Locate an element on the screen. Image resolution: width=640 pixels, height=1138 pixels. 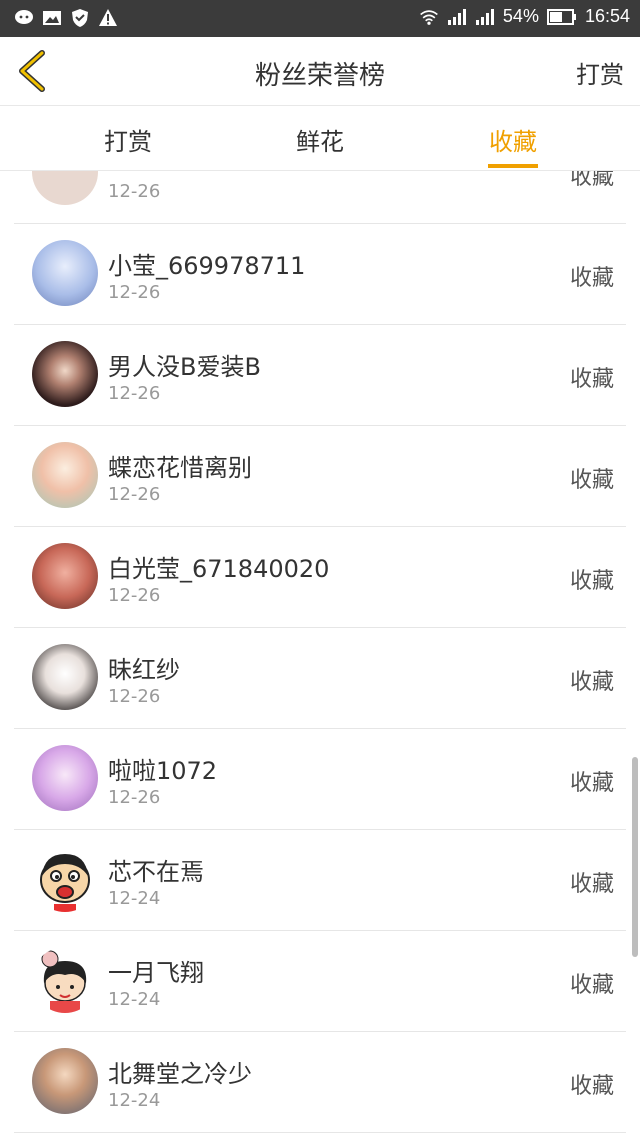
list-item: 小莹_669978711 12-26 收藏 is located at coordinates (320, 274).